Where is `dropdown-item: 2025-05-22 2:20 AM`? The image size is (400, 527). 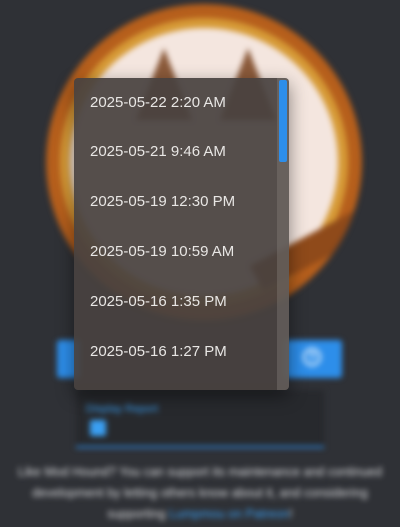
dropdown-item: 2025-05-22 2:20 AM is located at coordinates (181, 102).